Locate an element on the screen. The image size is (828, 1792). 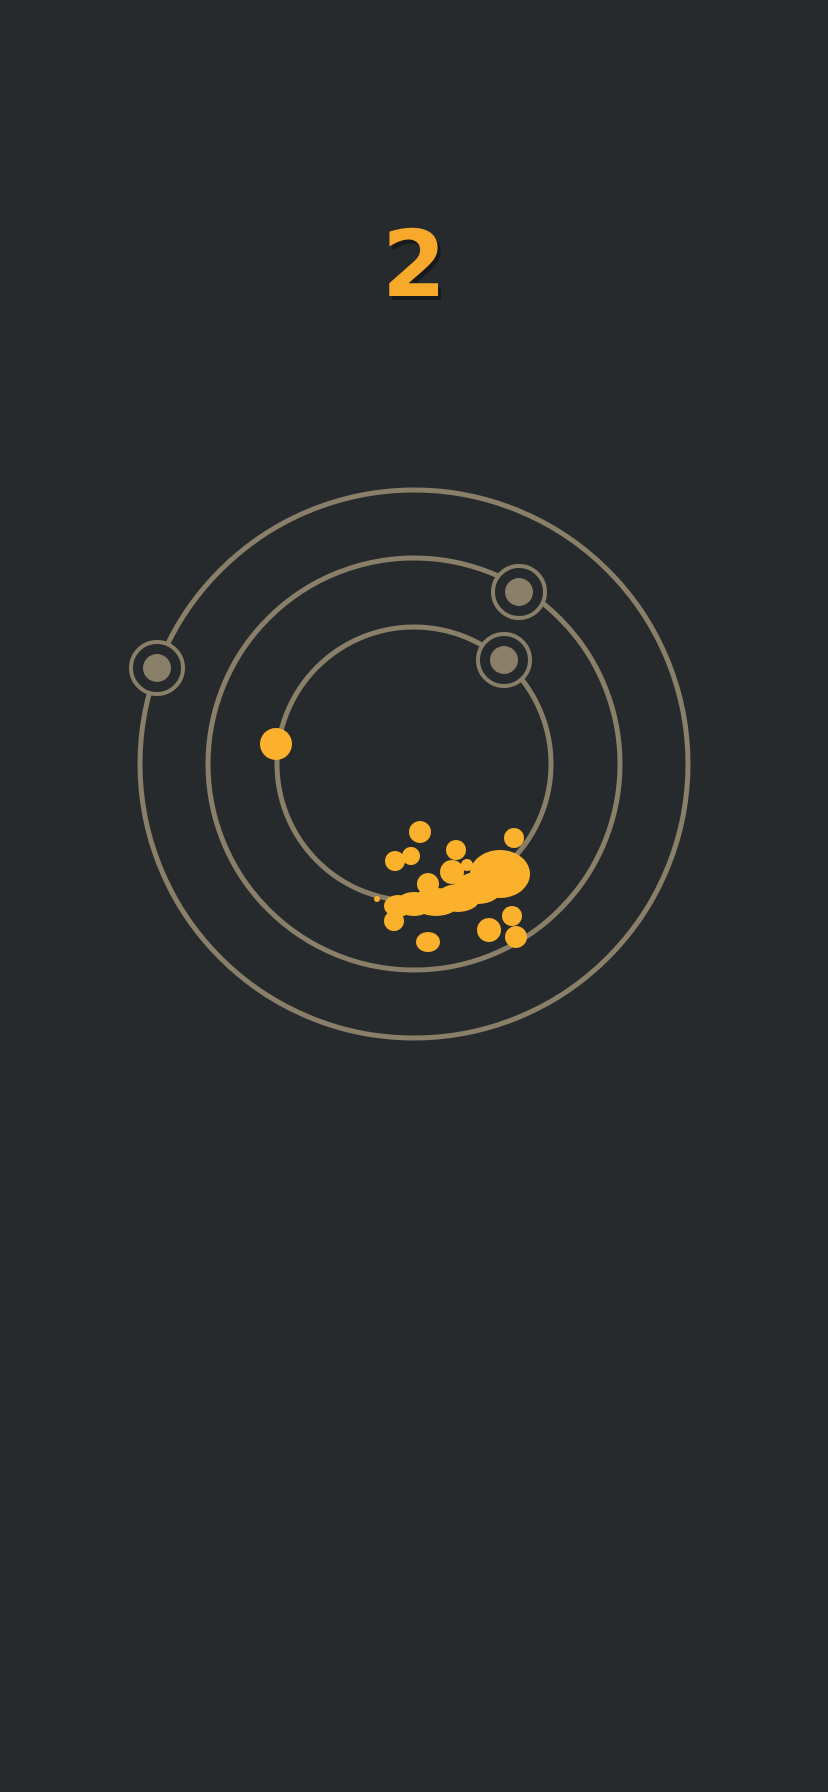
blocker-middle-right is located at coordinates (519, 592).